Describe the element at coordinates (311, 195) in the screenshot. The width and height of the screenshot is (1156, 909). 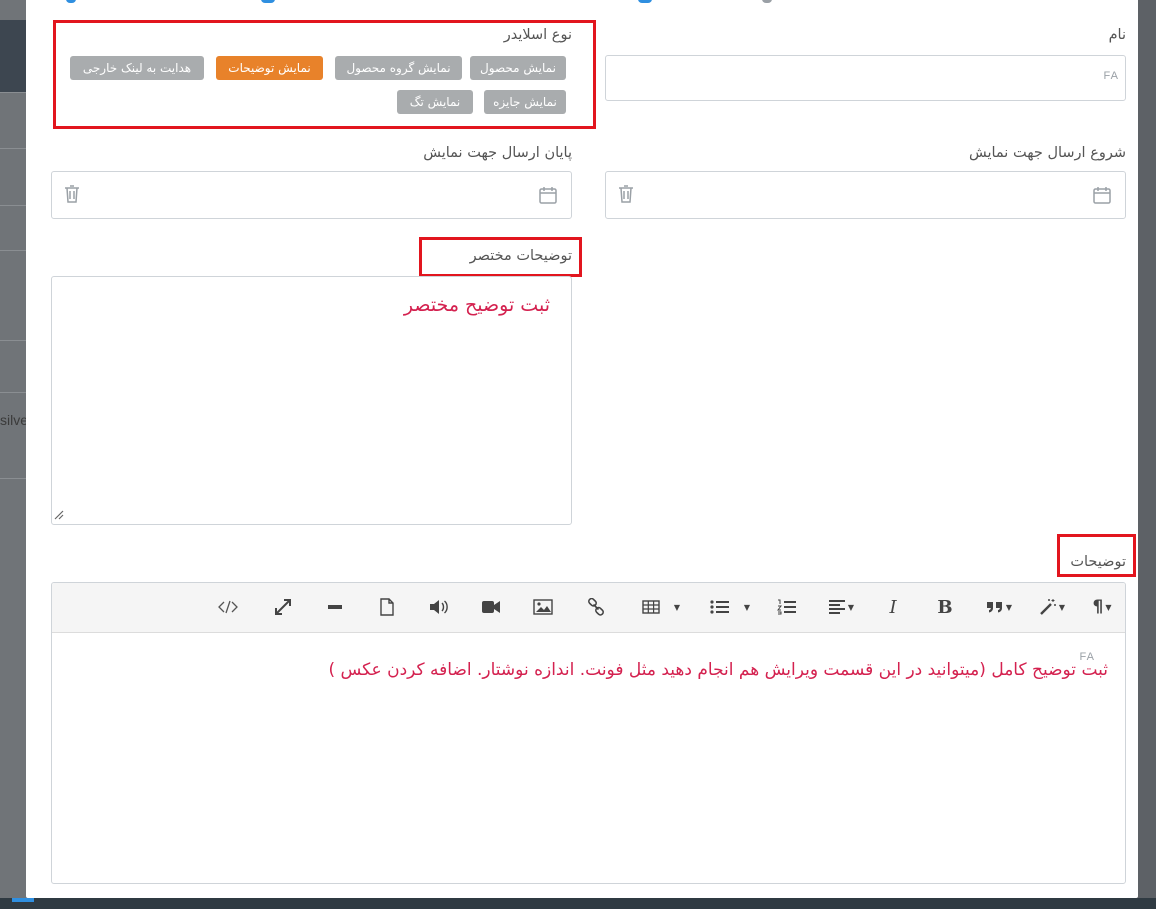
I see `end-date-input` at that location.